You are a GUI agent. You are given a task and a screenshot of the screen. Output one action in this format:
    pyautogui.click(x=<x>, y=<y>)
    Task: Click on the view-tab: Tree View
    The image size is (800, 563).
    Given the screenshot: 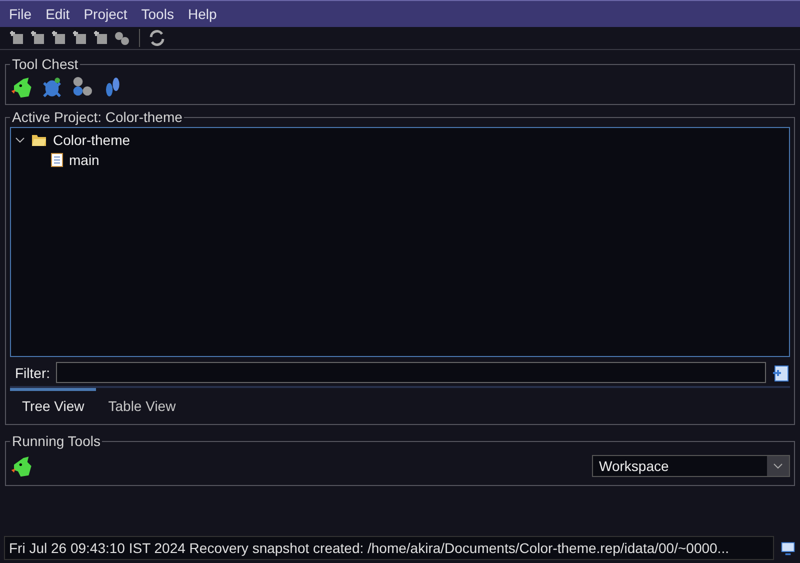 What is the action you would take?
    pyautogui.click(x=53, y=404)
    